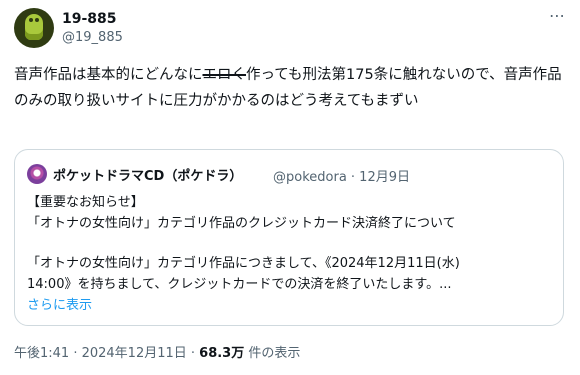  Describe the element at coordinates (31, 20) in the screenshot. I see `avatar-eye-left` at that location.